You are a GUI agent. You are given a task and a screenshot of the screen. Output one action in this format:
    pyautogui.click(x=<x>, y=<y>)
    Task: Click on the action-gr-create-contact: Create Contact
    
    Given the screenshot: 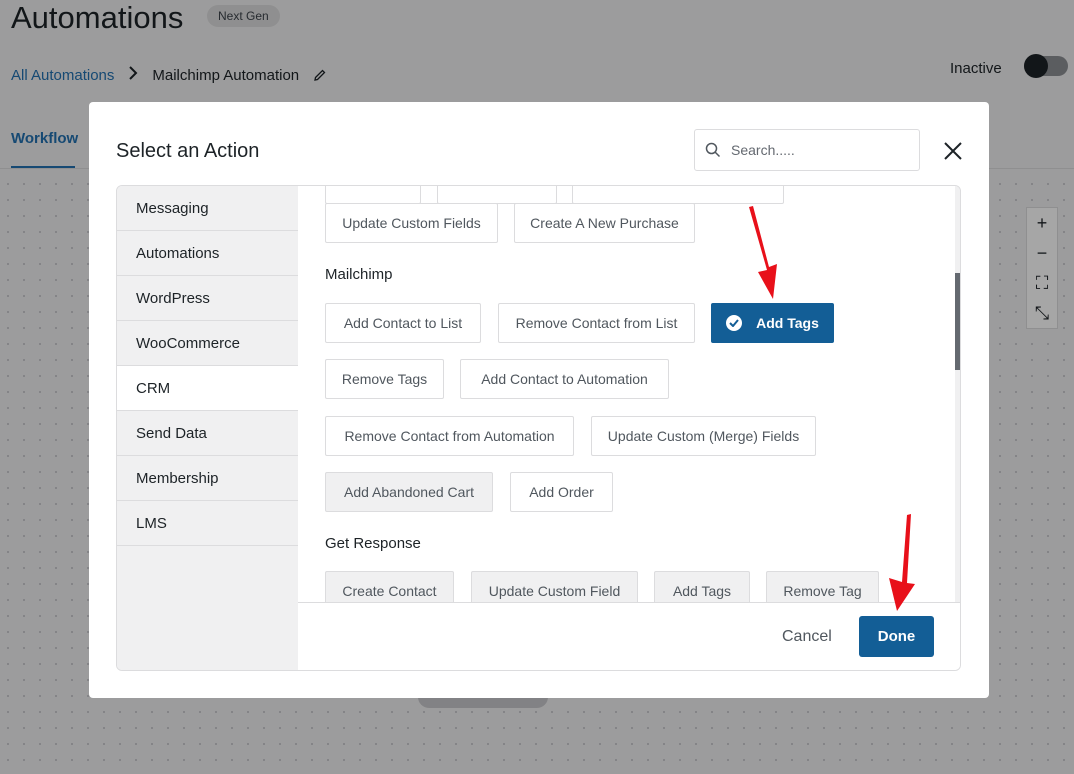 What is the action you would take?
    pyautogui.click(x=389, y=586)
    